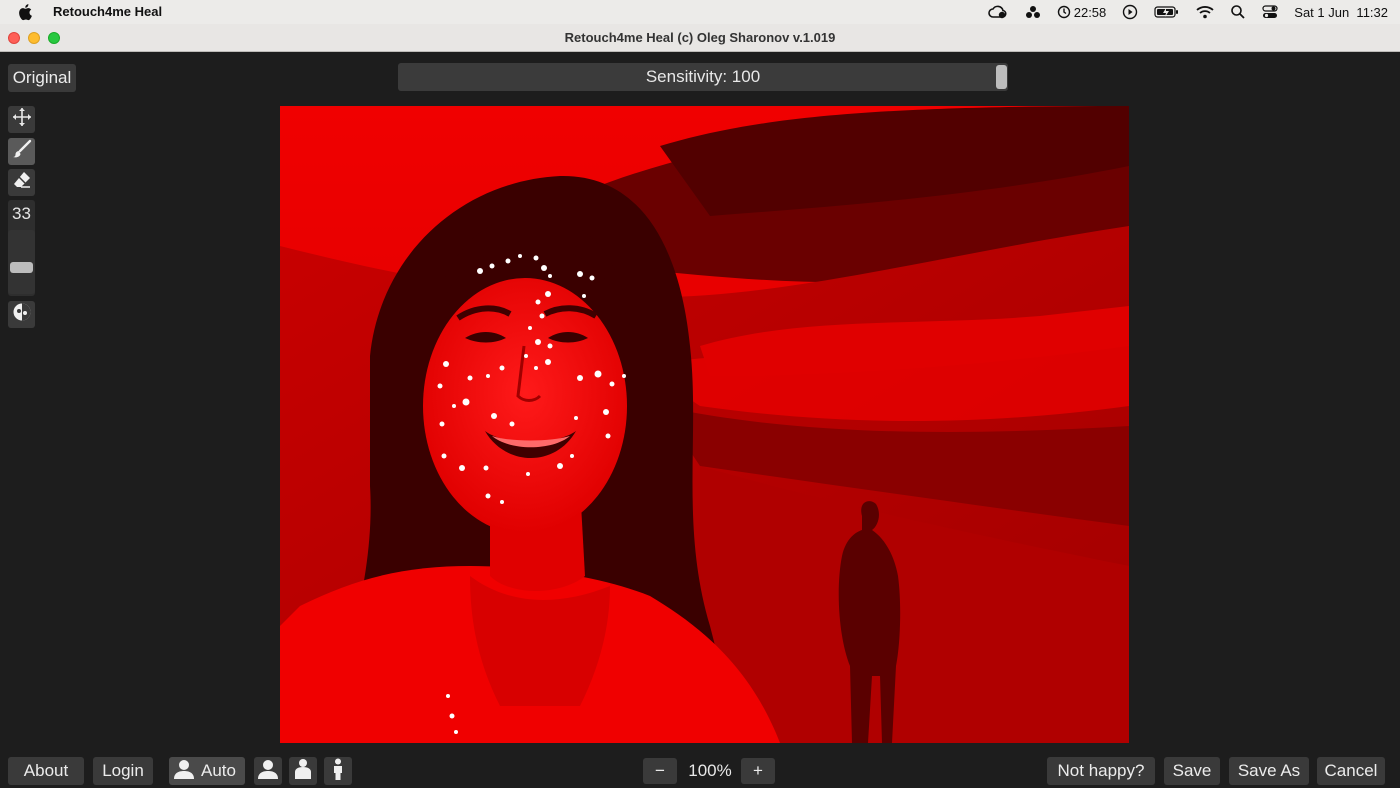 The width and height of the screenshot is (1400, 788). I want to click on brush-size-value: 33, so click(21, 213).